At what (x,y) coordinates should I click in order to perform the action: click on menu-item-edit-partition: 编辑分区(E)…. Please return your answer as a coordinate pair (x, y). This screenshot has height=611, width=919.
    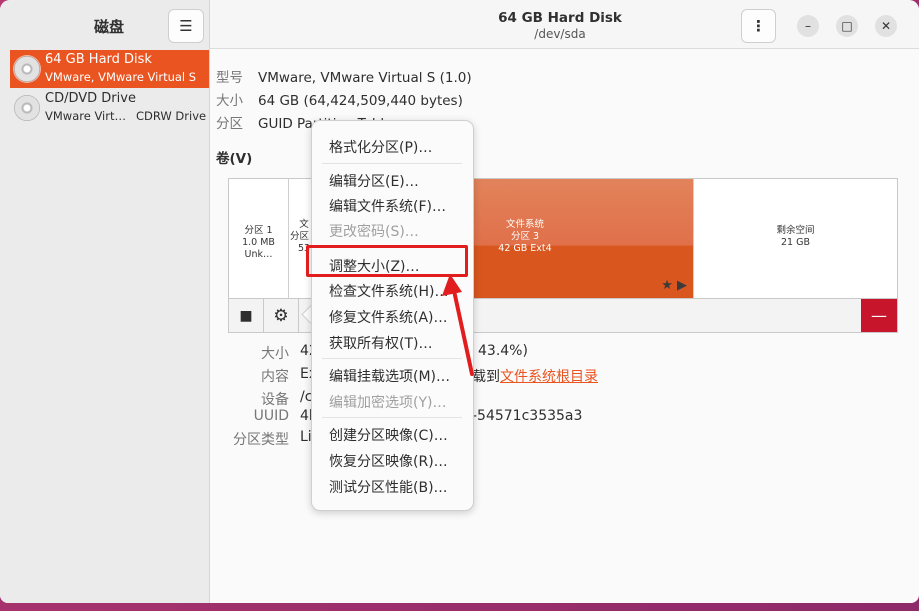
    Looking at the image, I should click on (374, 181).